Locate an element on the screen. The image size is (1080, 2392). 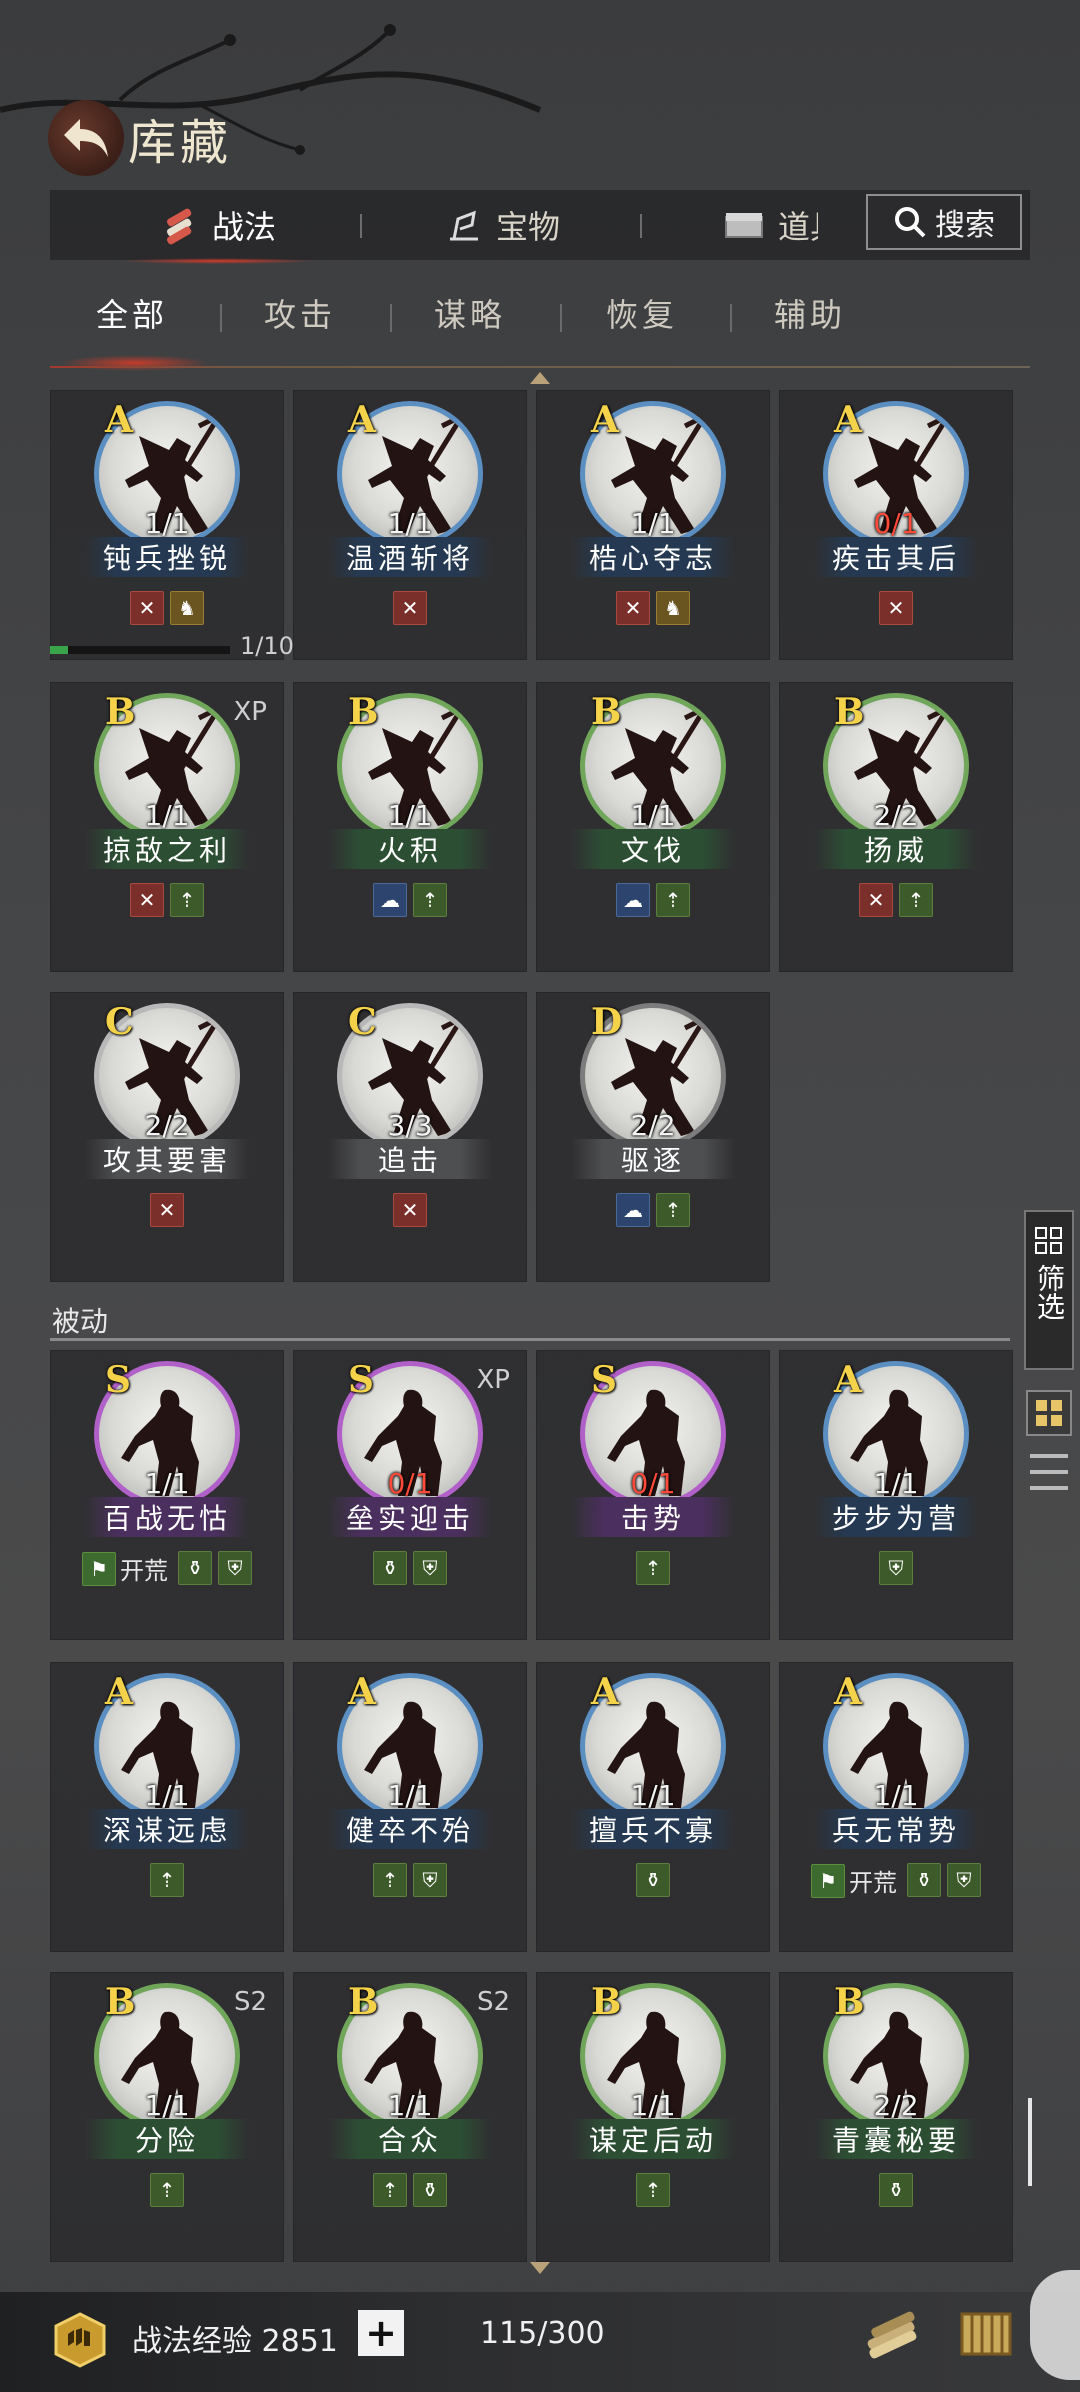
list-line is located at coordinates (1049, 1472).